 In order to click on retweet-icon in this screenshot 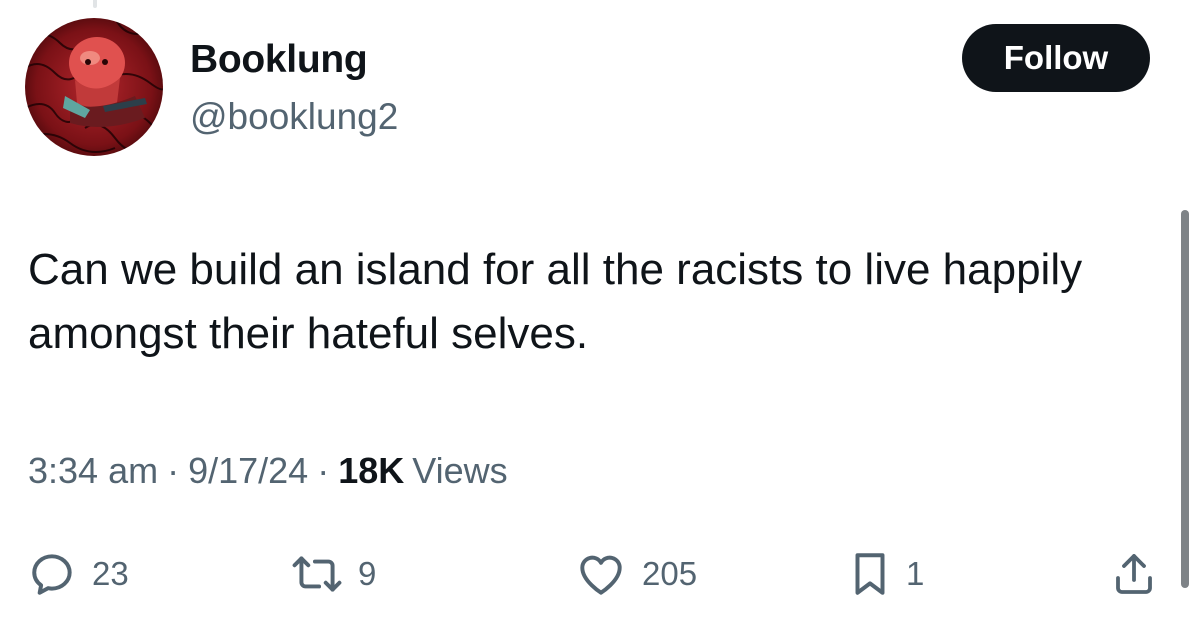, I will do `click(317, 574)`.